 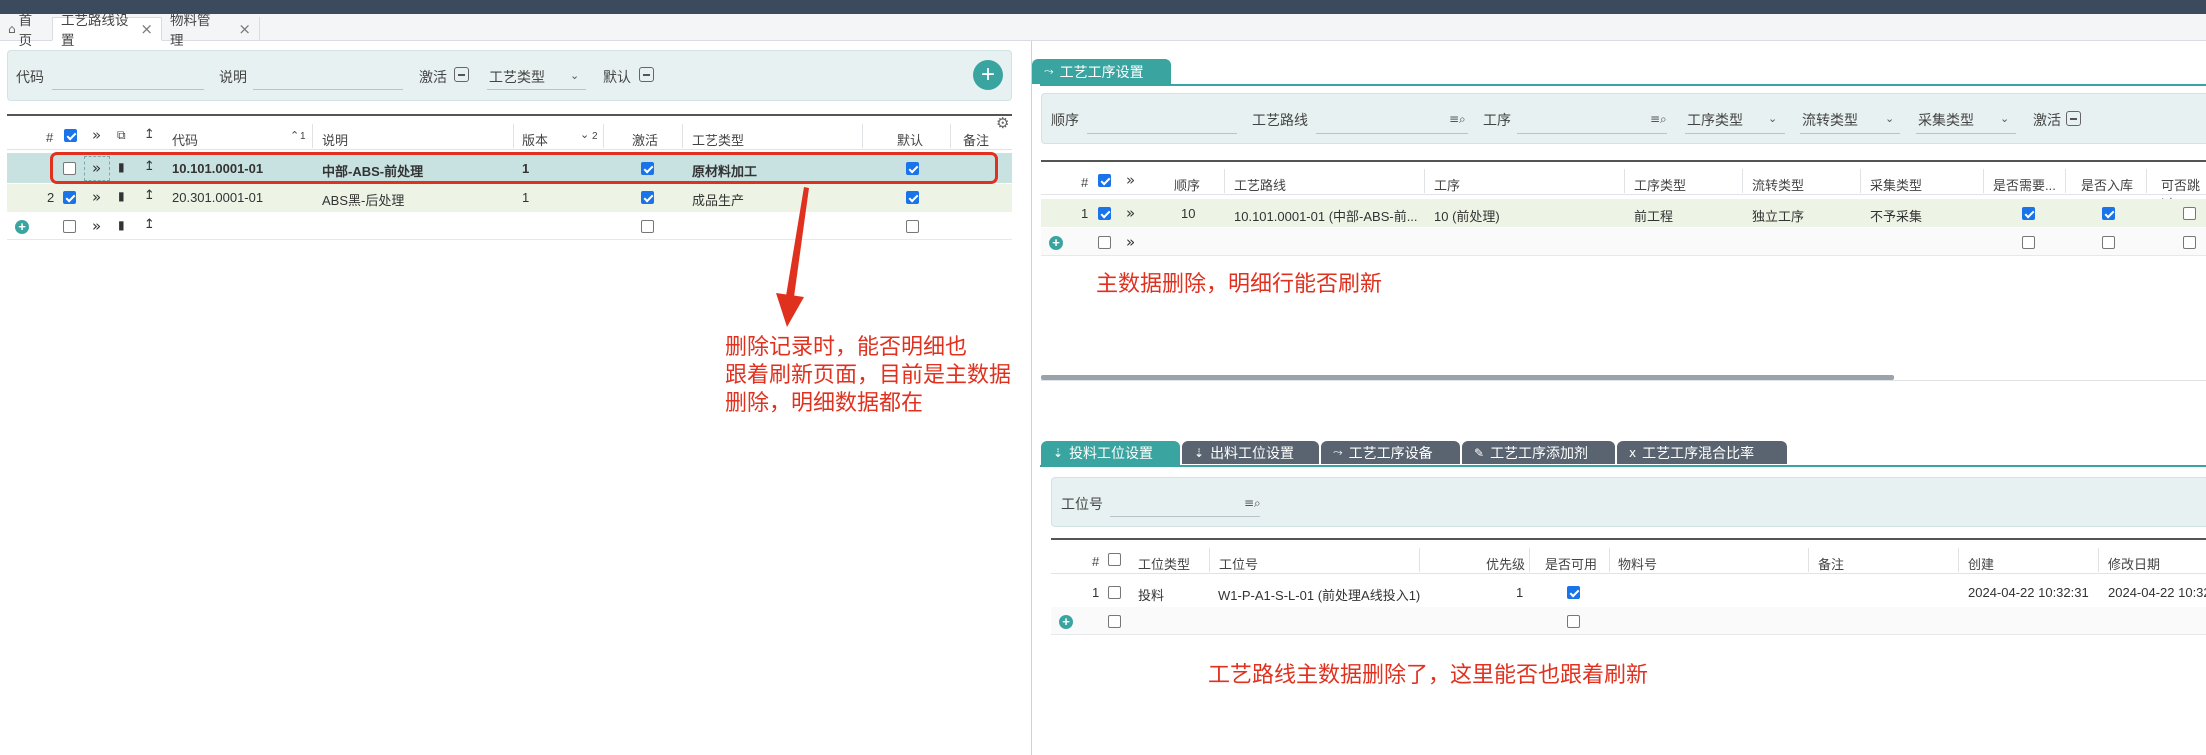 What do you see at coordinates (1981, 563) in the screenshot?
I see `header-created: 创建` at bounding box center [1981, 563].